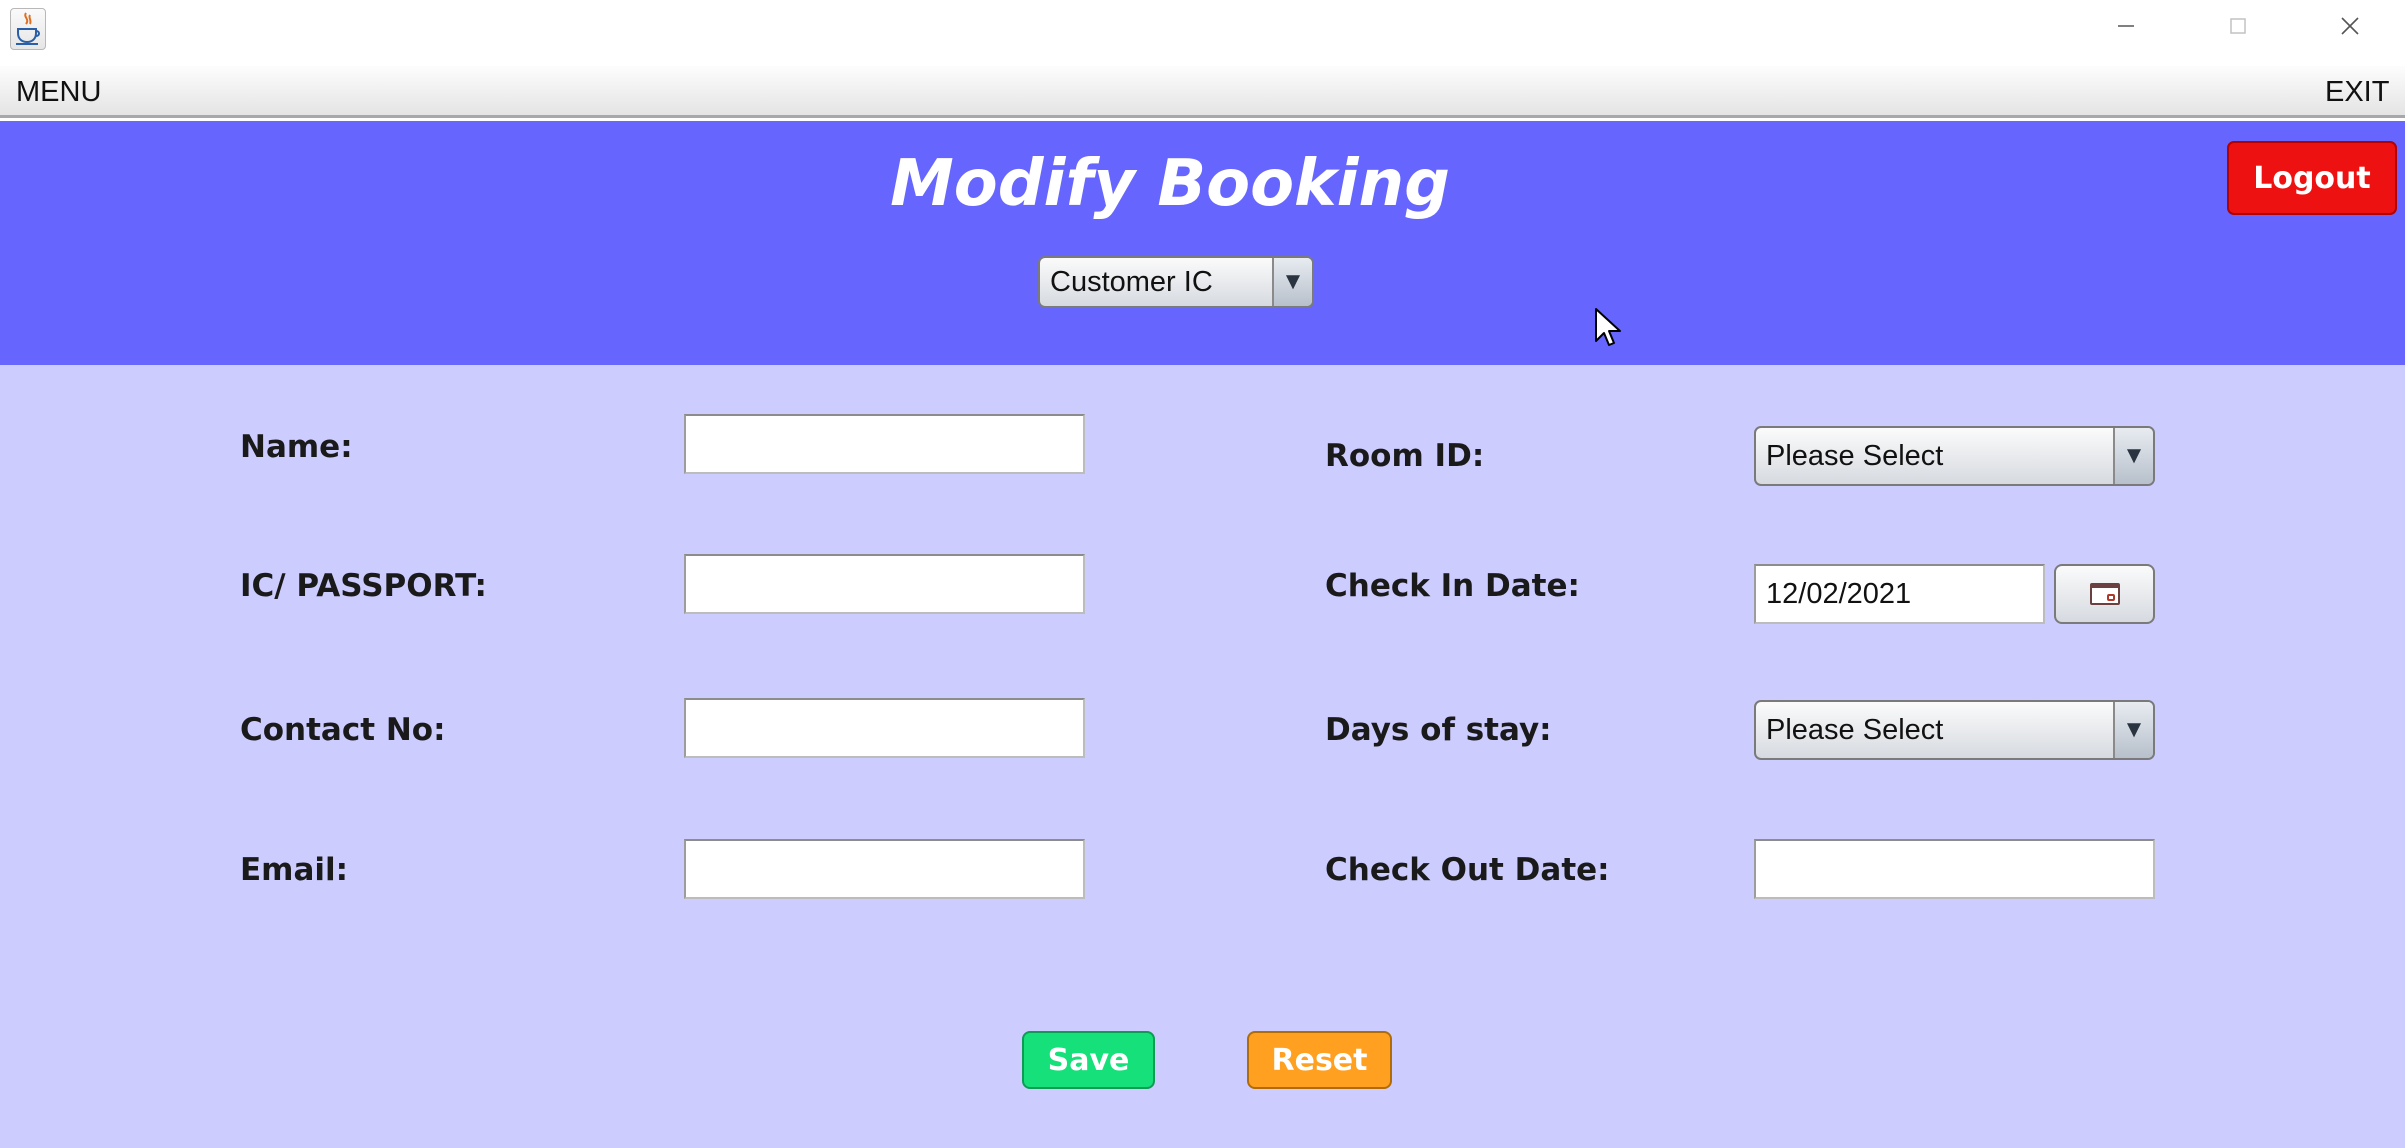  I want to click on contact-no-label: Contact No:, so click(343, 730).